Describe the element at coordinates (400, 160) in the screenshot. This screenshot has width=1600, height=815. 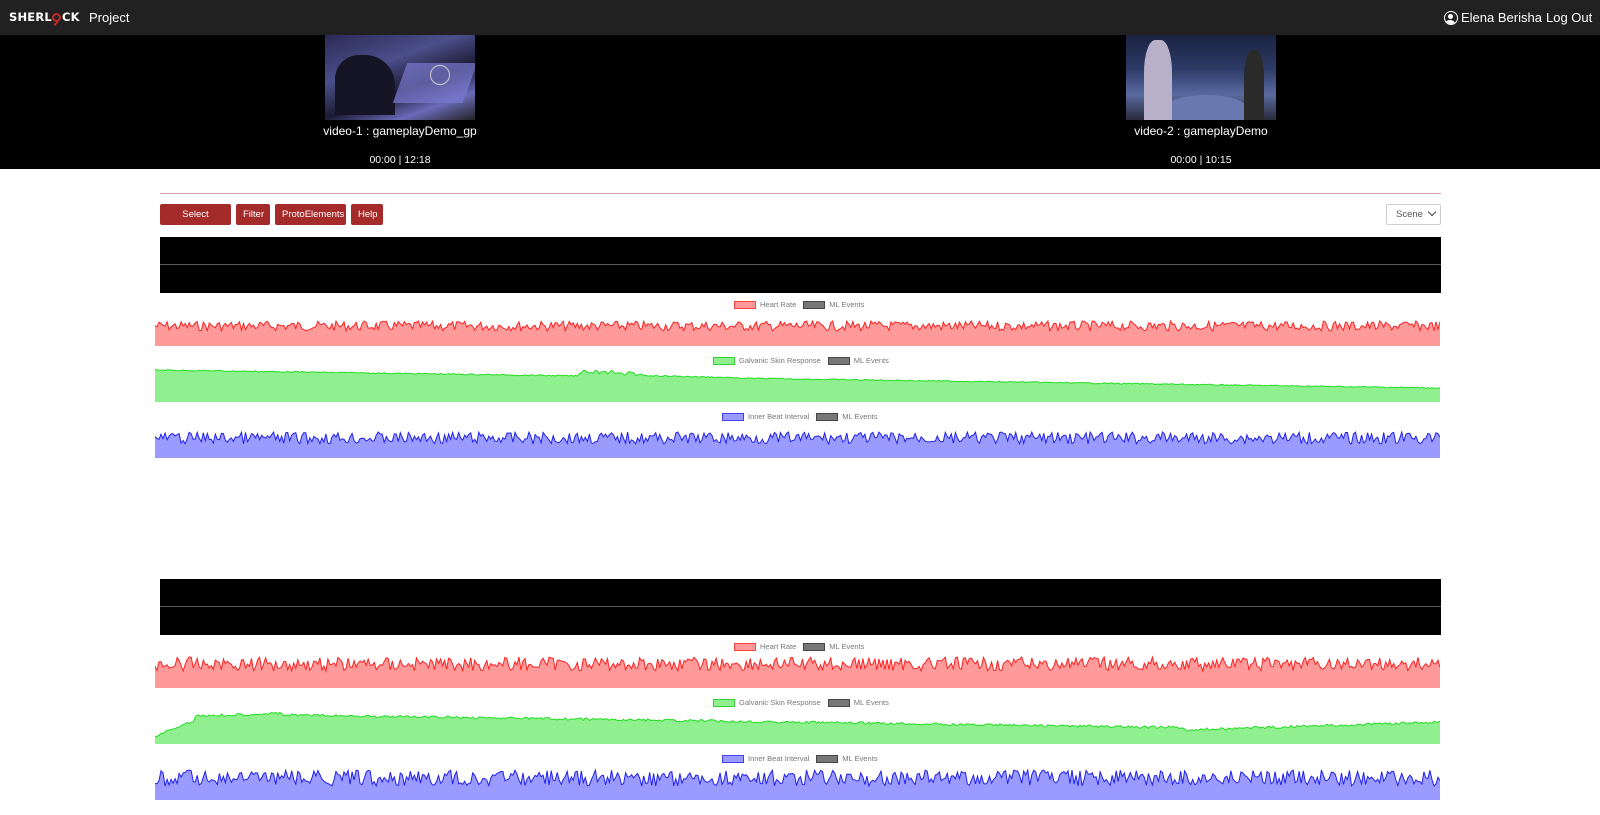
I see `video-1-time: 00:00 | 12:18` at that location.